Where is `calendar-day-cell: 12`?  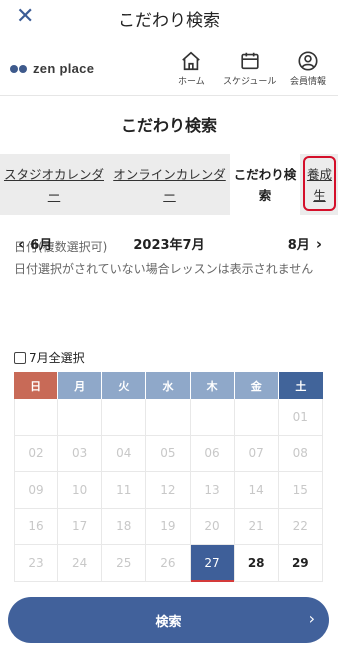
calendar-day-cell: 12 is located at coordinates (168, 490).